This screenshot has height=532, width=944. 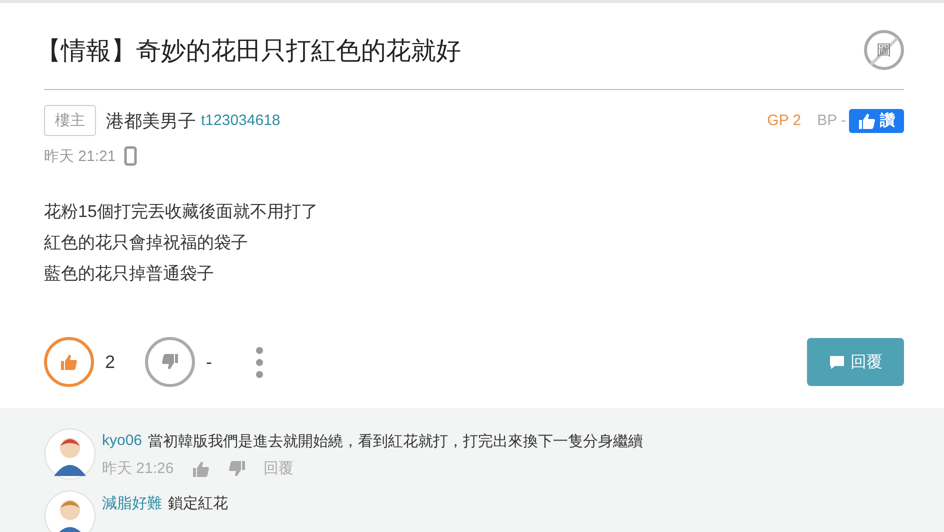 I want to click on downvote-button, so click(x=170, y=362).